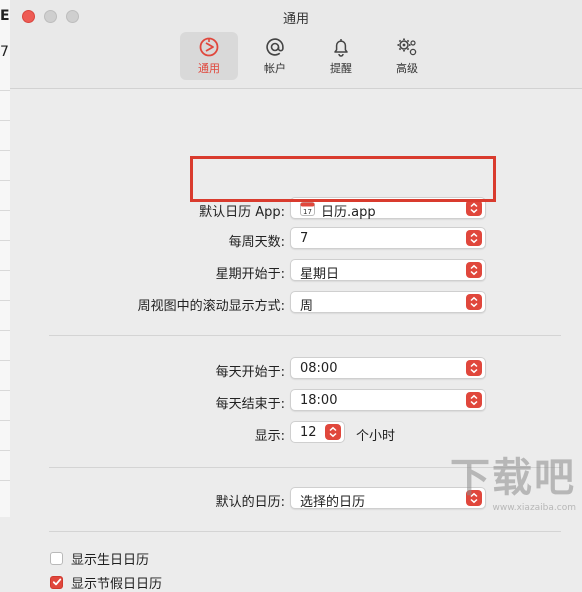 Image resolution: width=582 pixels, height=592 pixels. What do you see at coordinates (250, 404) in the screenshot?
I see `day-end-label: 每天结束于:` at bounding box center [250, 404].